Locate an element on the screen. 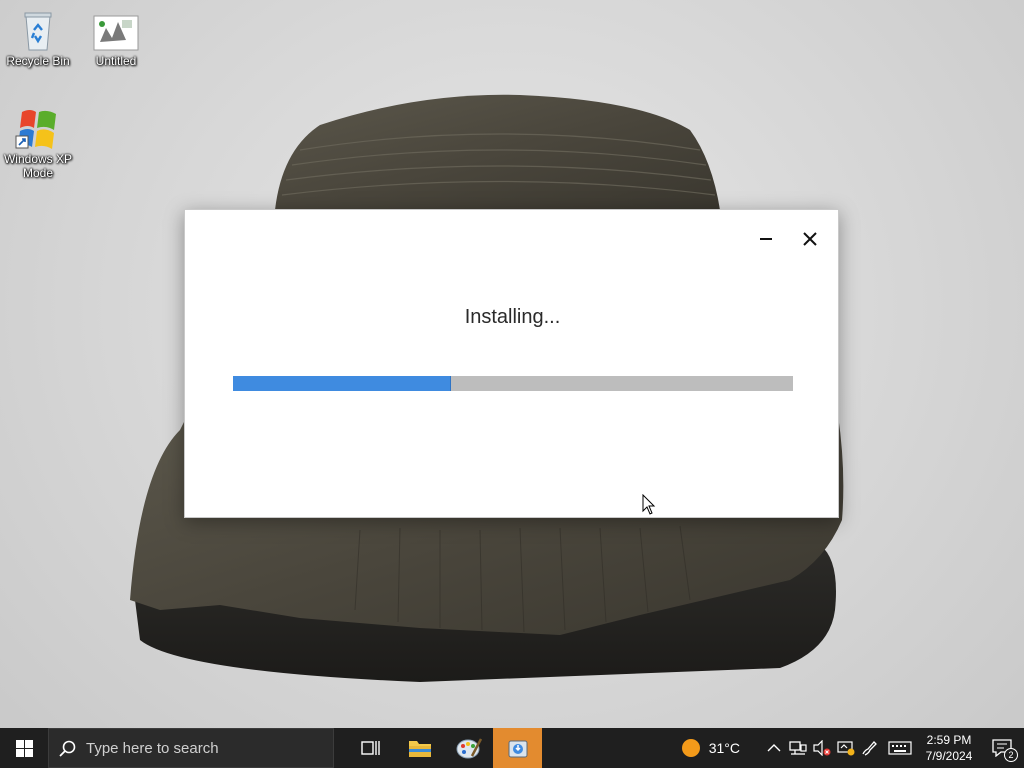 The height and width of the screenshot is (768, 1024). close-icon is located at coordinates (810, 239).